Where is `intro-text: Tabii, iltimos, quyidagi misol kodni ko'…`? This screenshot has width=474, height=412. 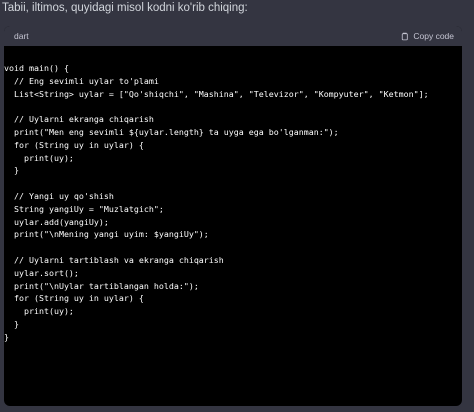
intro-text: Tabii, iltimos, quyidagi misol kodni ko'… is located at coordinates (125, 8).